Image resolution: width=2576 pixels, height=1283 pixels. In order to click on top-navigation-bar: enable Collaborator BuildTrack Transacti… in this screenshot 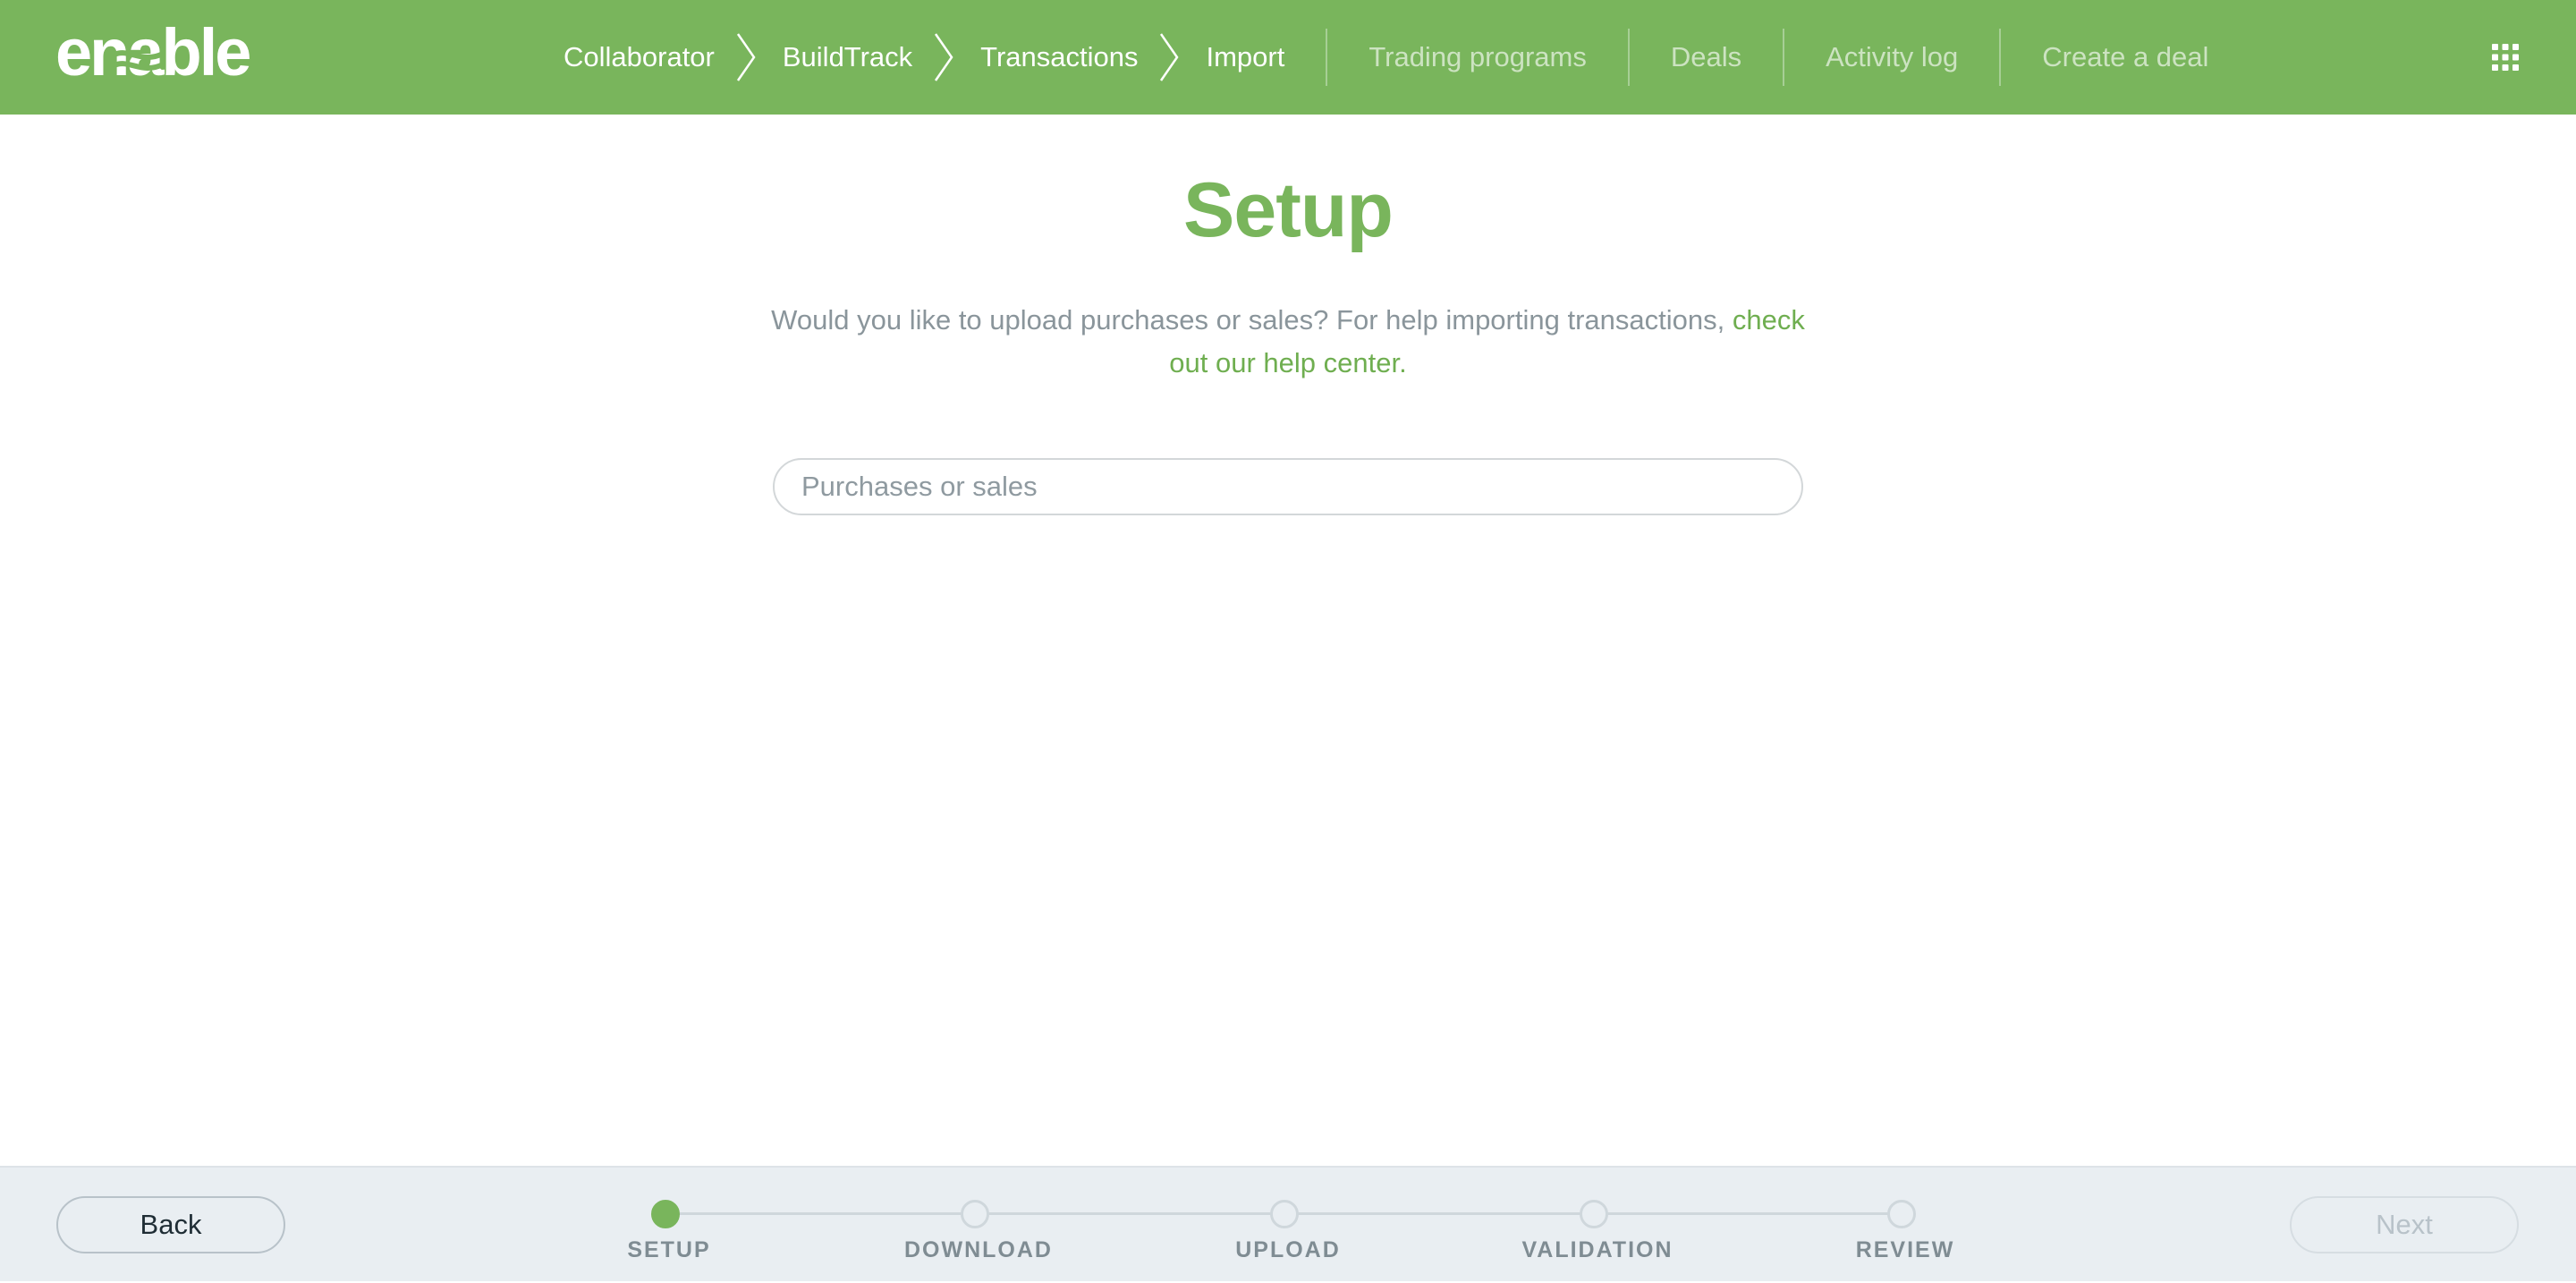, I will do `click(1288, 57)`.